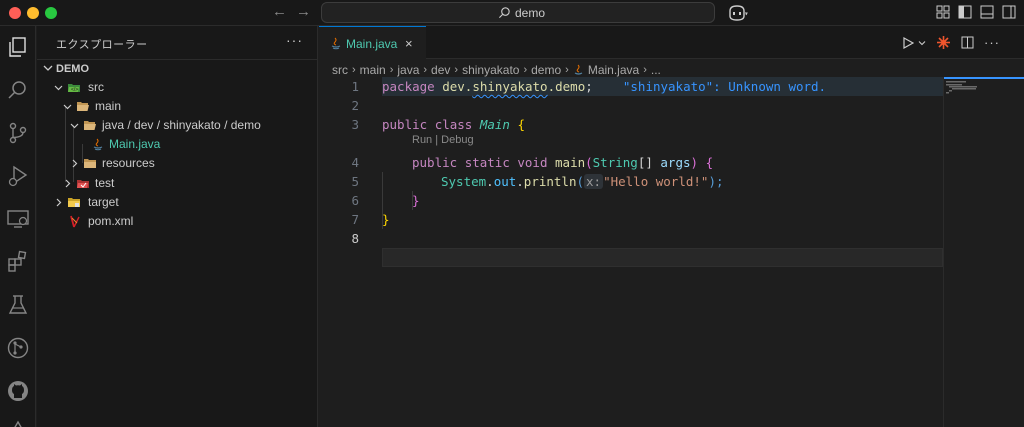  Describe the element at coordinates (709, 162) in the screenshot. I see `code-token: {` at that location.